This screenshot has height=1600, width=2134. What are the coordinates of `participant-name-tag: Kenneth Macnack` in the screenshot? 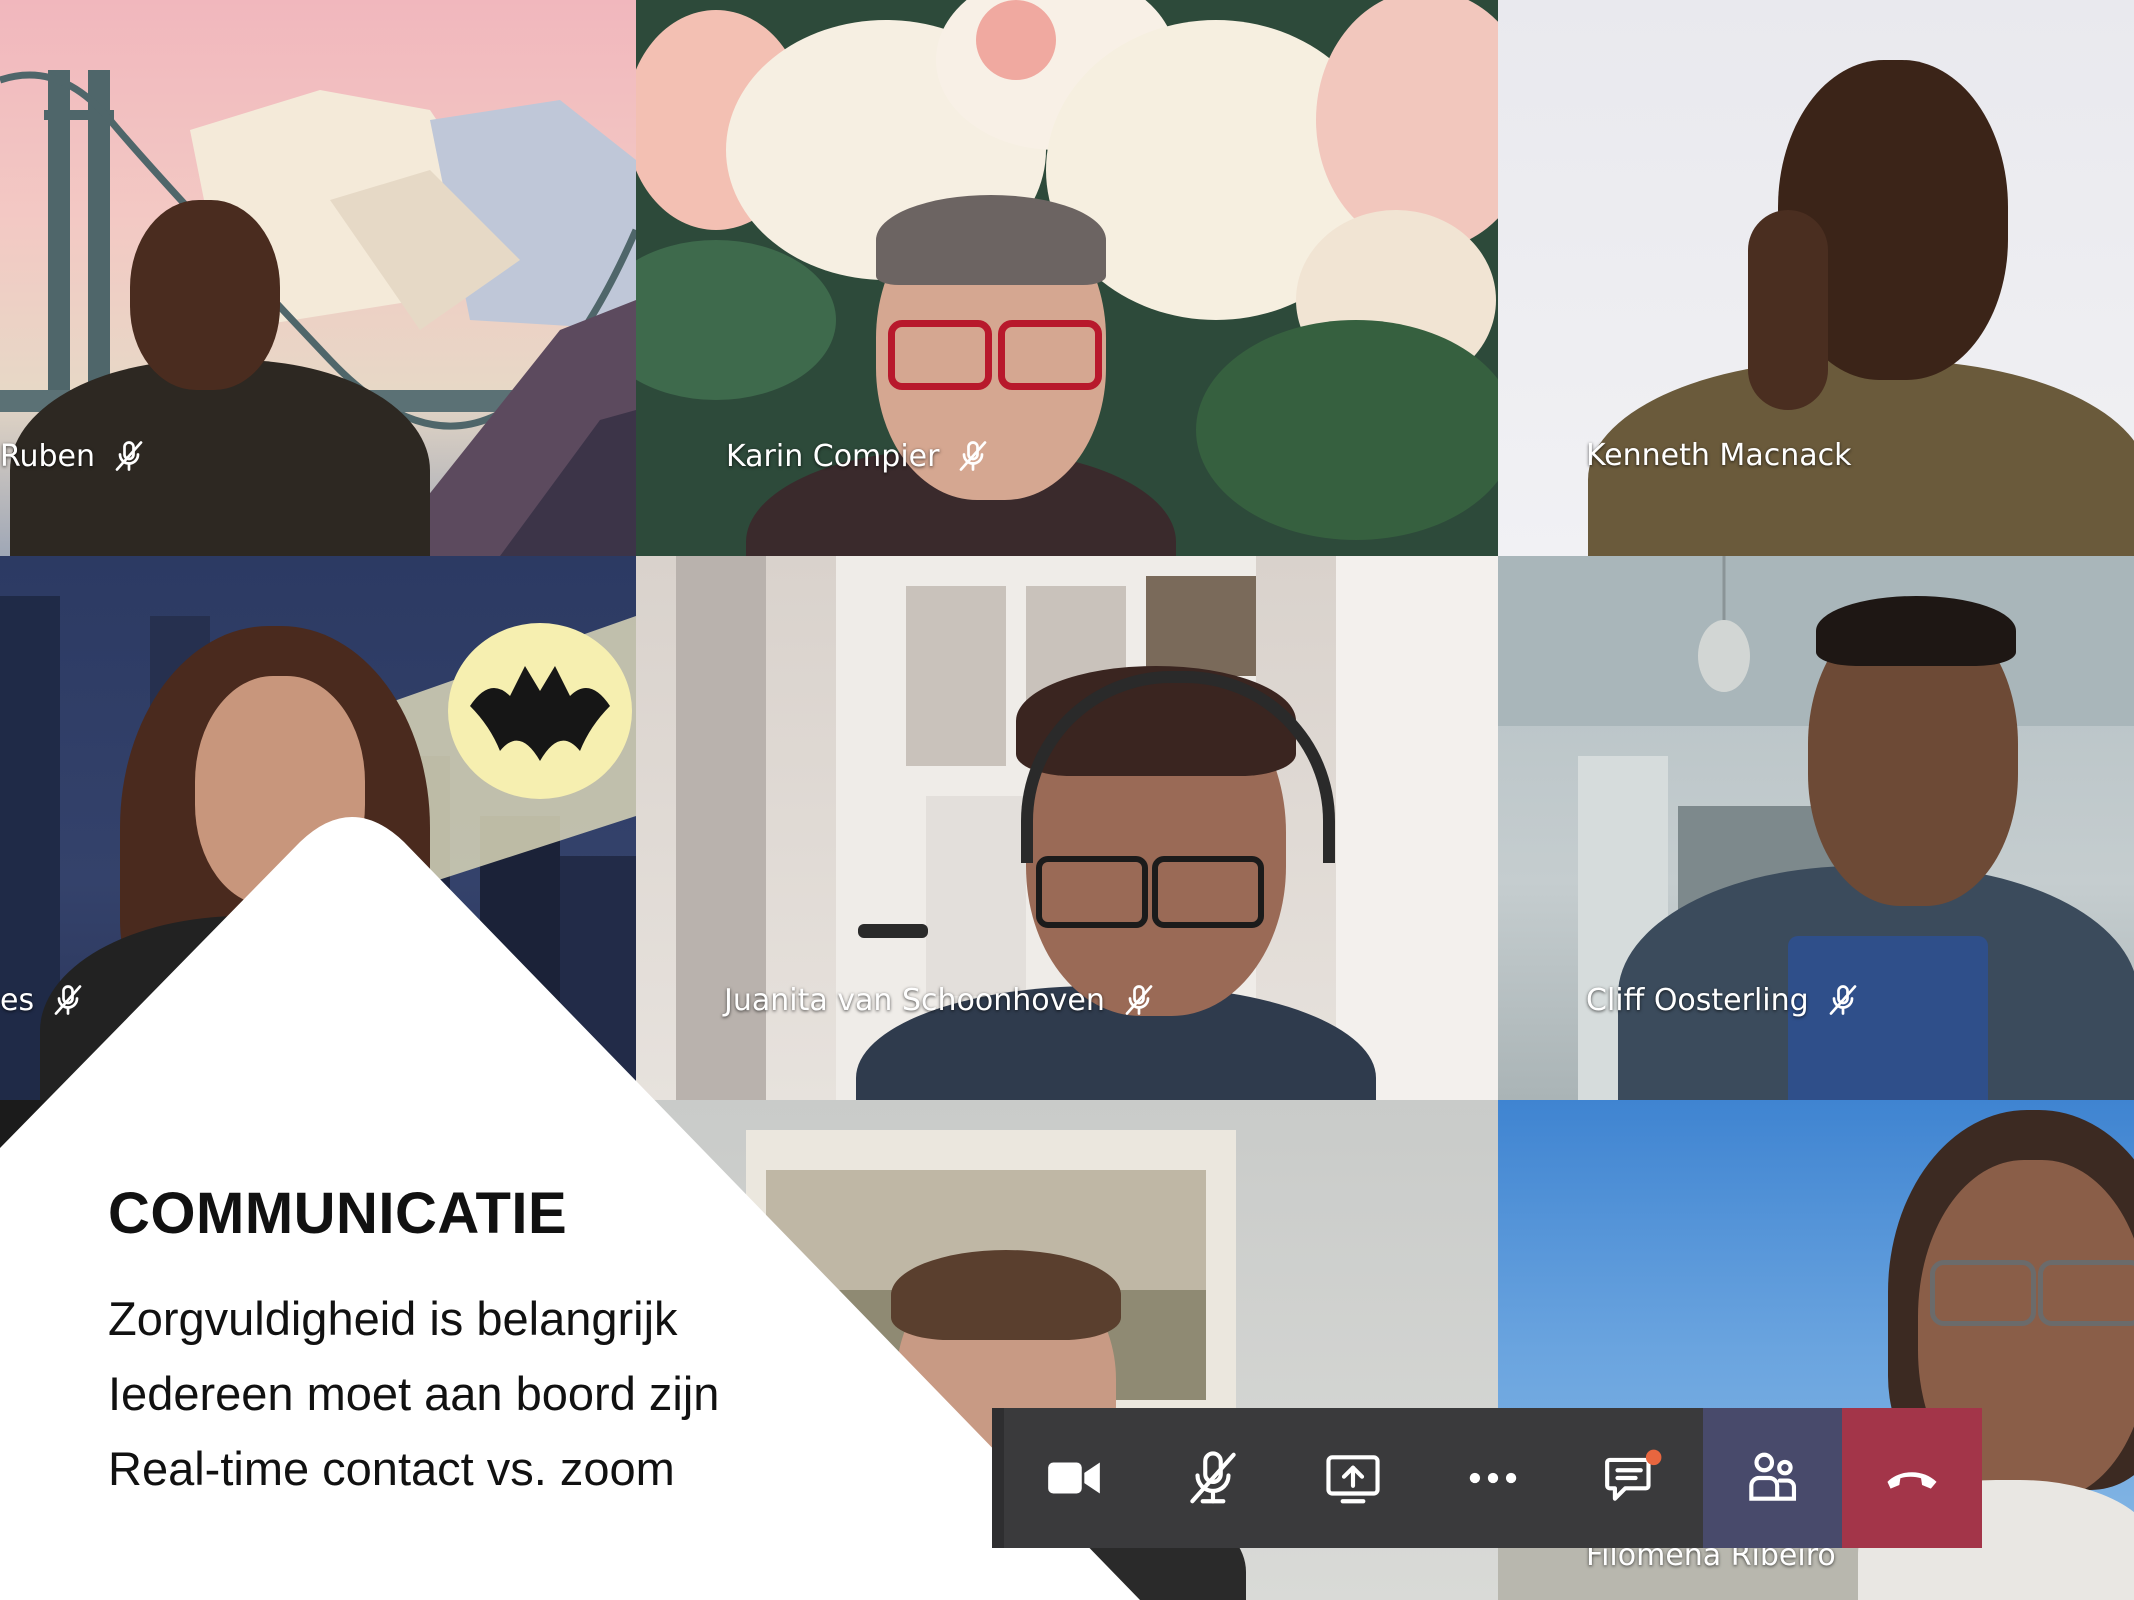 It's located at (1718, 455).